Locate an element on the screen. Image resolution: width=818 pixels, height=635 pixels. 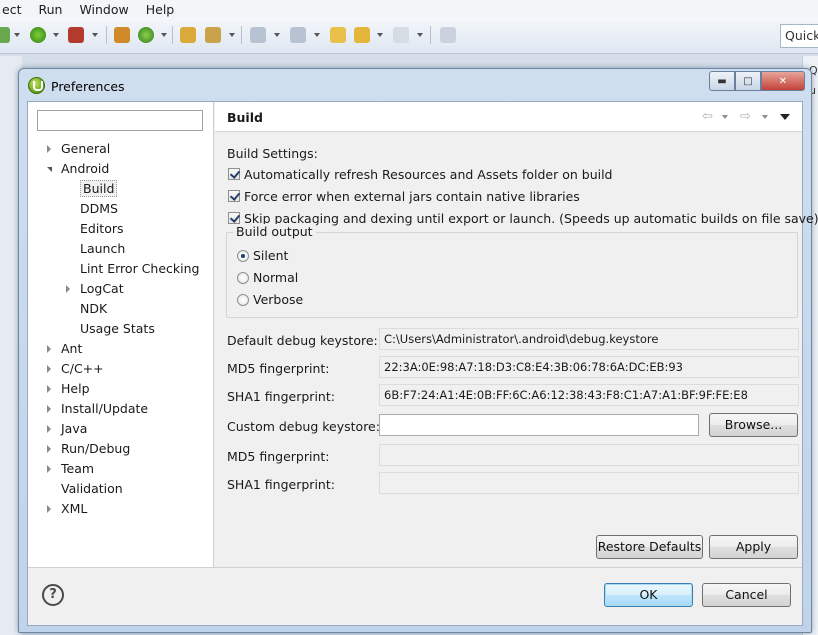
silent-label: Silent is located at coordinates (270, 255).